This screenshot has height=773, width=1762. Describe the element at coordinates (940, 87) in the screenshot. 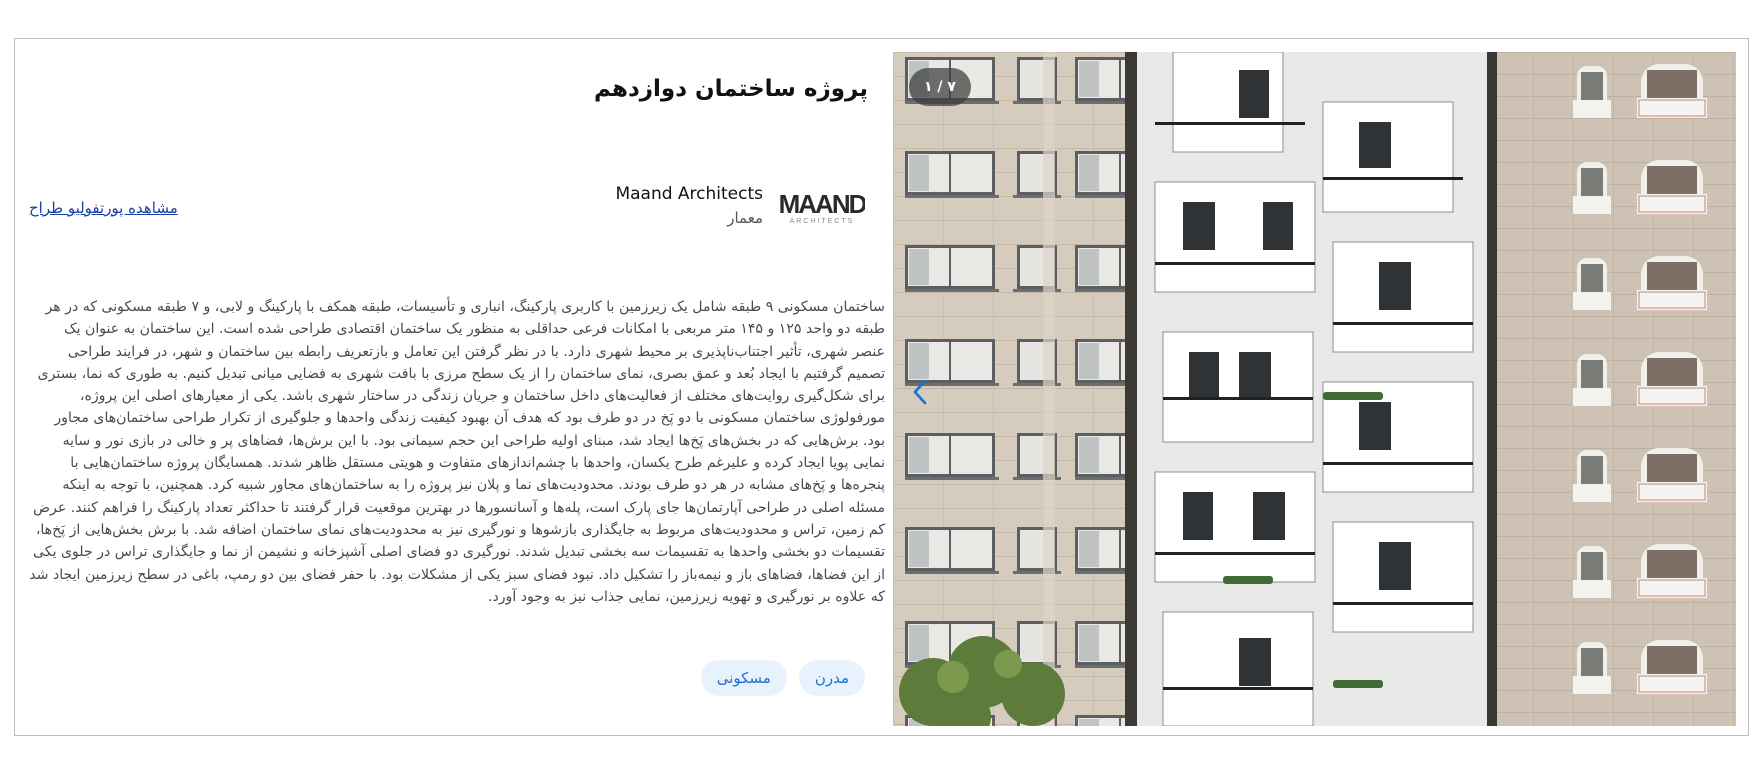

I see `image-counter: ۱ / ۷` at that location.